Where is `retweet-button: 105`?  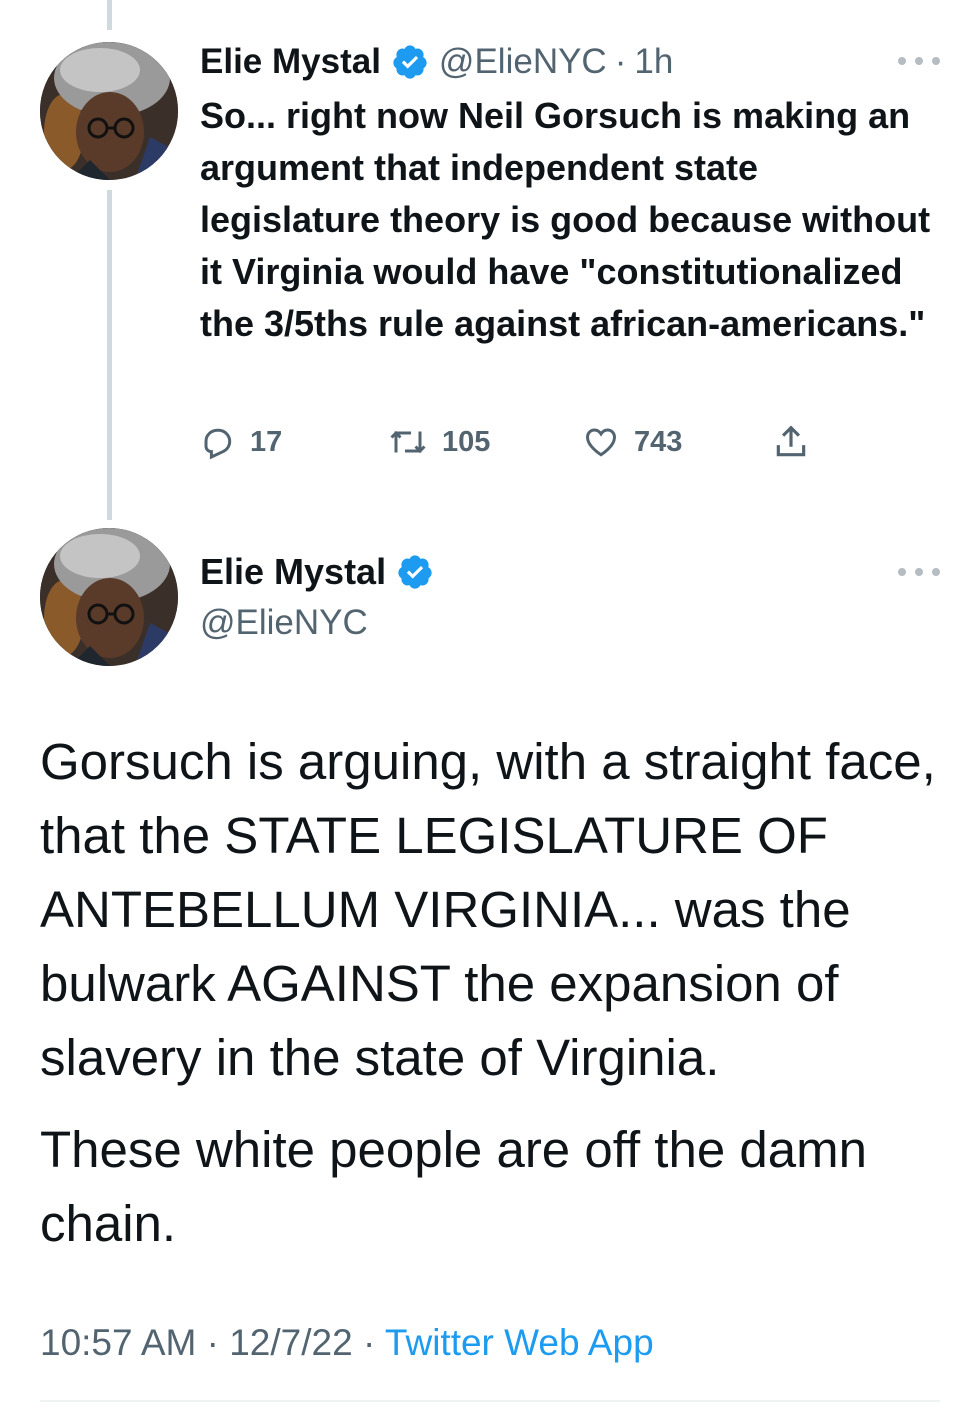
retweet-button: 105 is located at coordinates (439, 442).